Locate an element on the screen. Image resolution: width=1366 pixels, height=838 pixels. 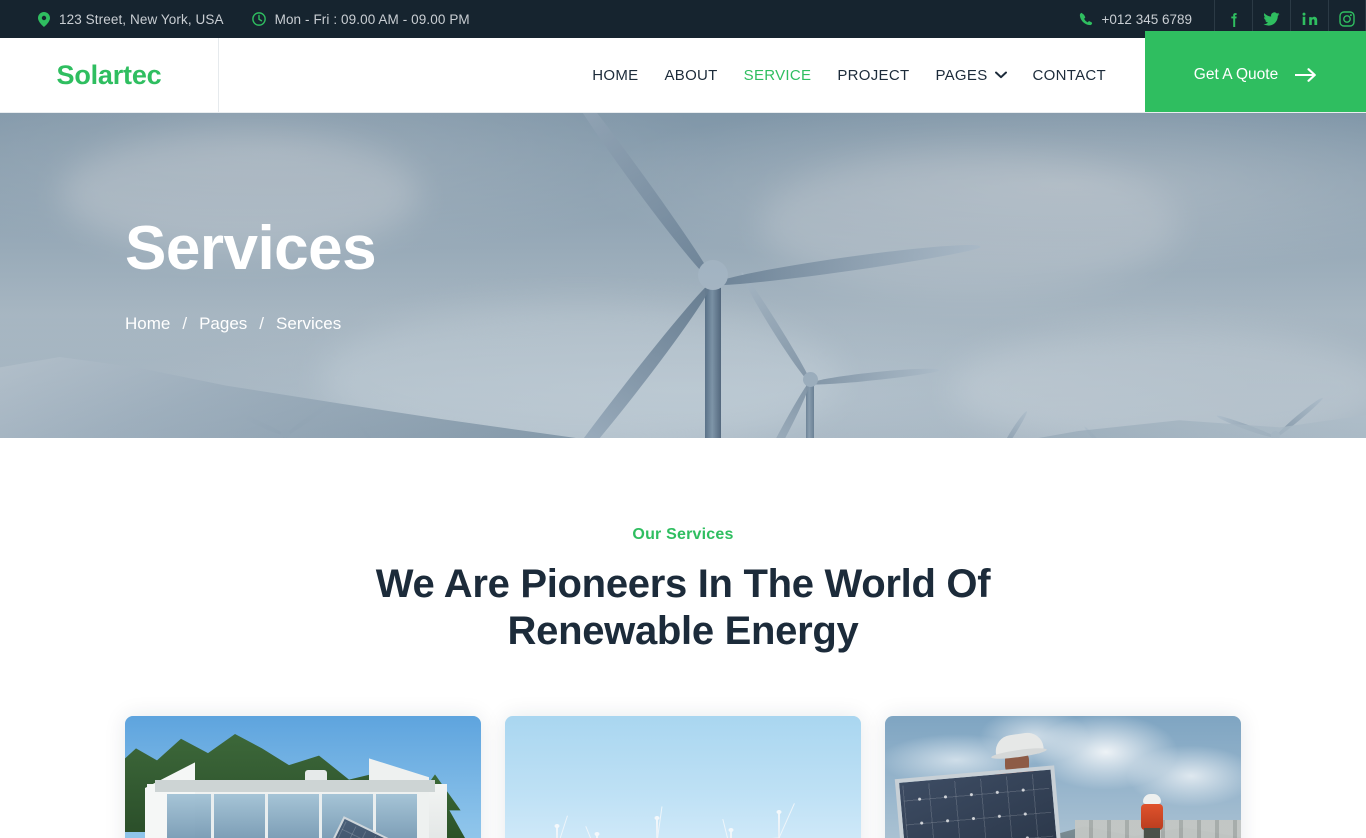
location-pin-icon is located at coordinates (44, 19).